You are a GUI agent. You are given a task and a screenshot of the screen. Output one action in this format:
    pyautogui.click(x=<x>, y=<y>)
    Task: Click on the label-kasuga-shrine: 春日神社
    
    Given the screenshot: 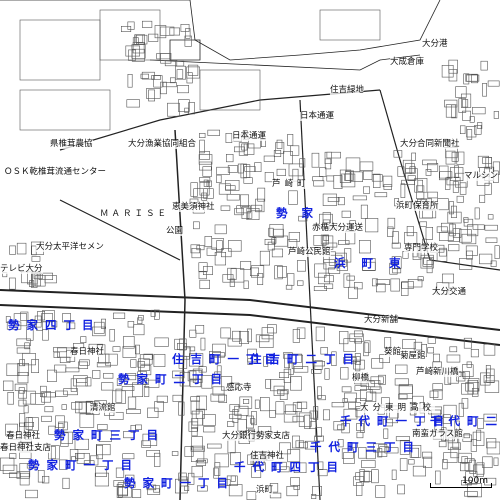 What is the action you would take?
    pyautogui.click(x=87, y=352)
    